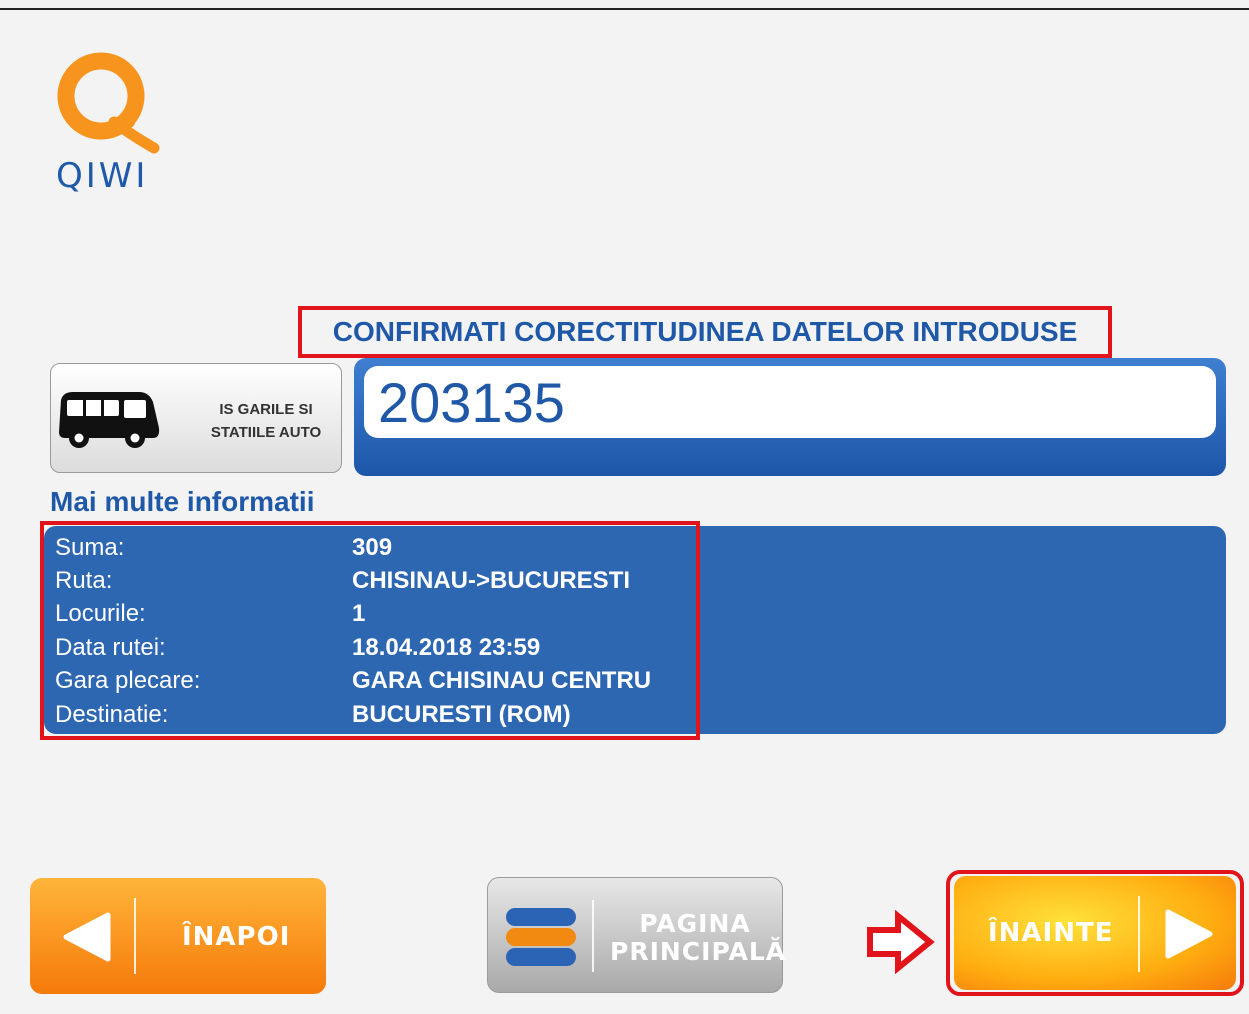  Describe the element at coordinates (182, 501) in the screenshot. I see `more-info-title: Mai multe informatii` at that location.